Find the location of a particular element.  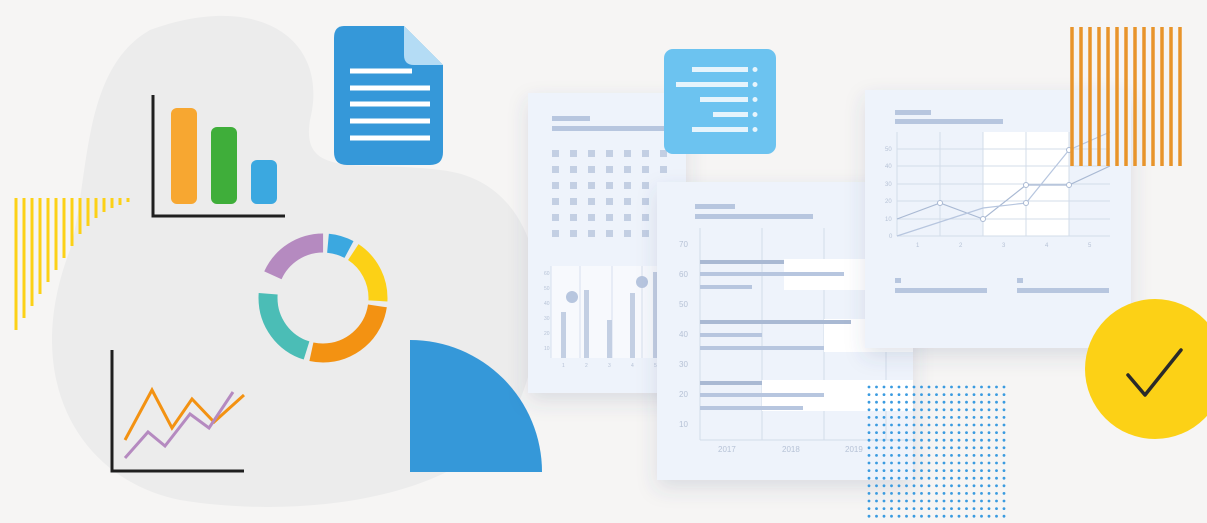

tick-label: 40 is located at coordinates (888, 167).